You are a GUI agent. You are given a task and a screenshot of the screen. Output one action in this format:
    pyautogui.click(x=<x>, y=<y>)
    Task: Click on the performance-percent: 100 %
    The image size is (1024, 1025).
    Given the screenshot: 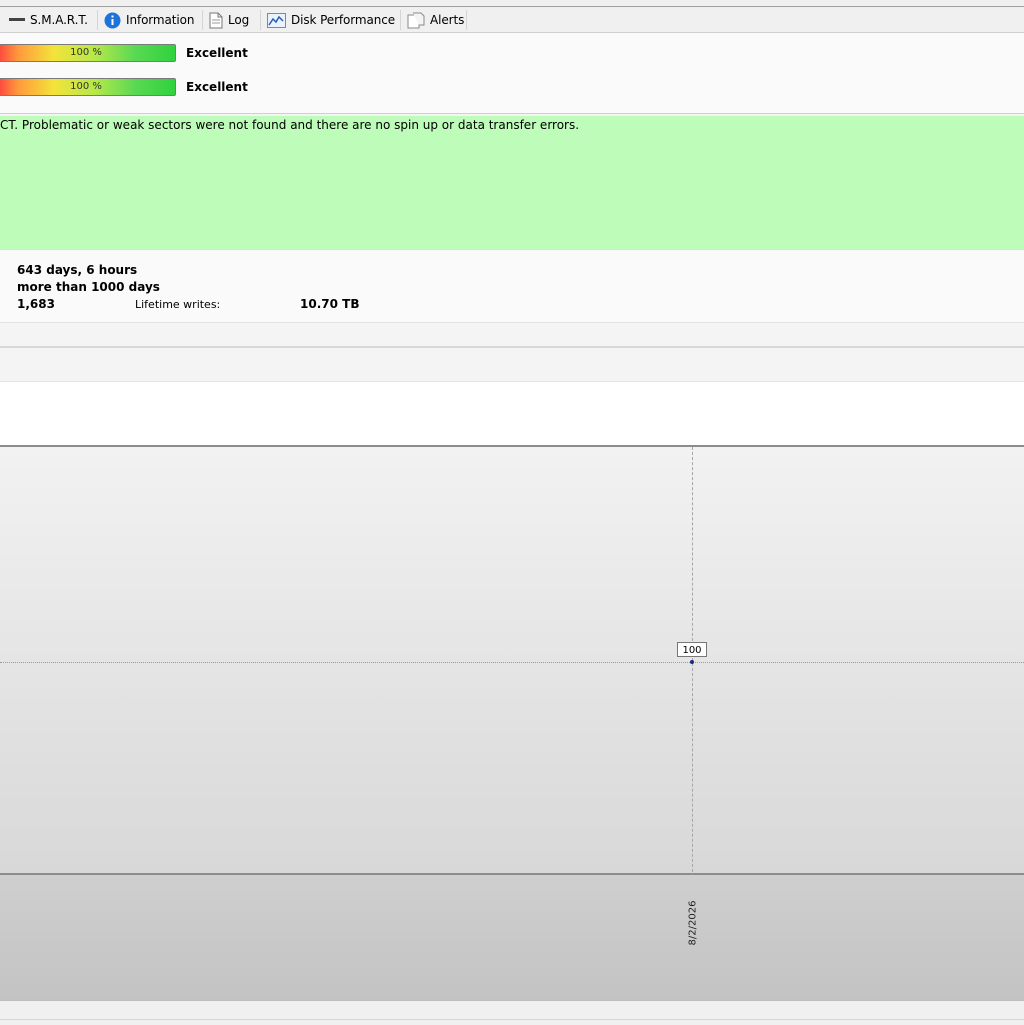 What is the action you would take?
    pyautogui.click(x=86, y=86)
    